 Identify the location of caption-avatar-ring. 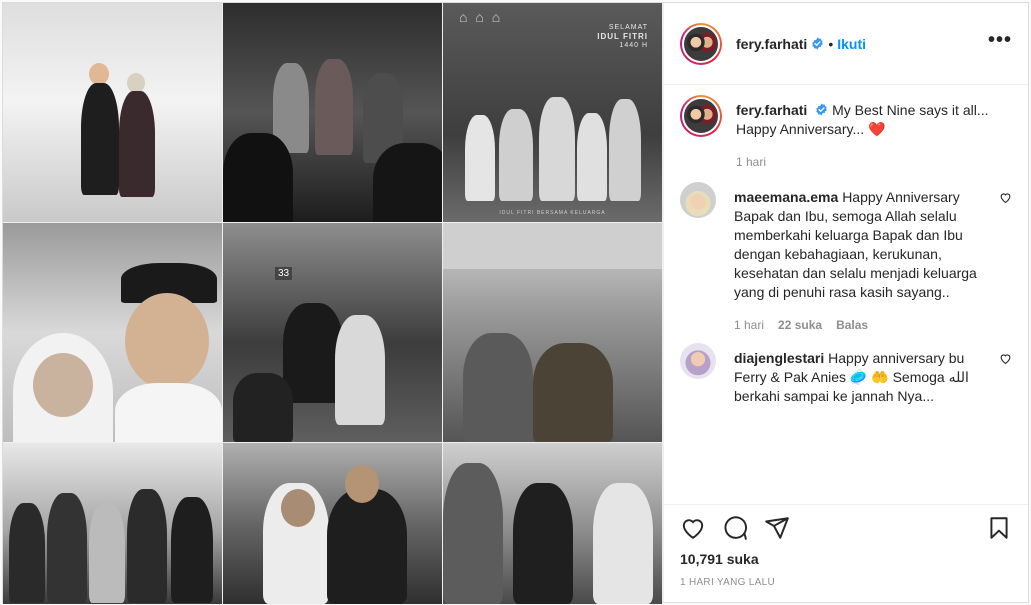
(701, 116).